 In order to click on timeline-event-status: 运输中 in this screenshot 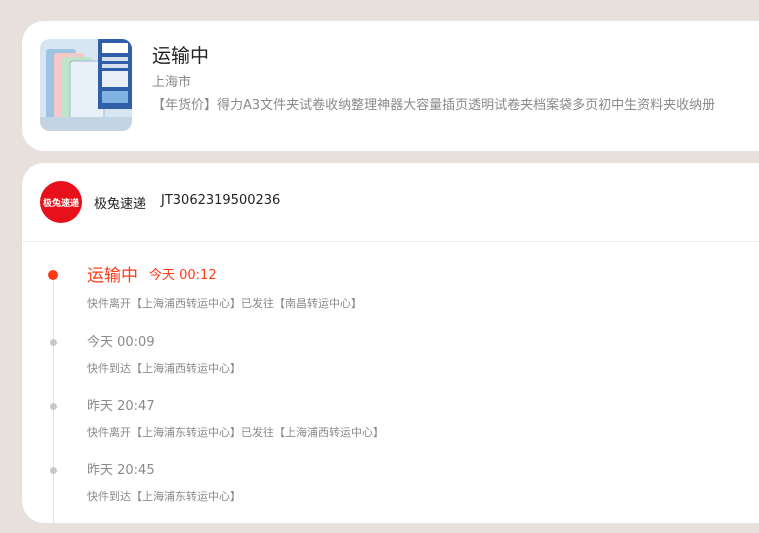, I will do `click(112, 276)`.